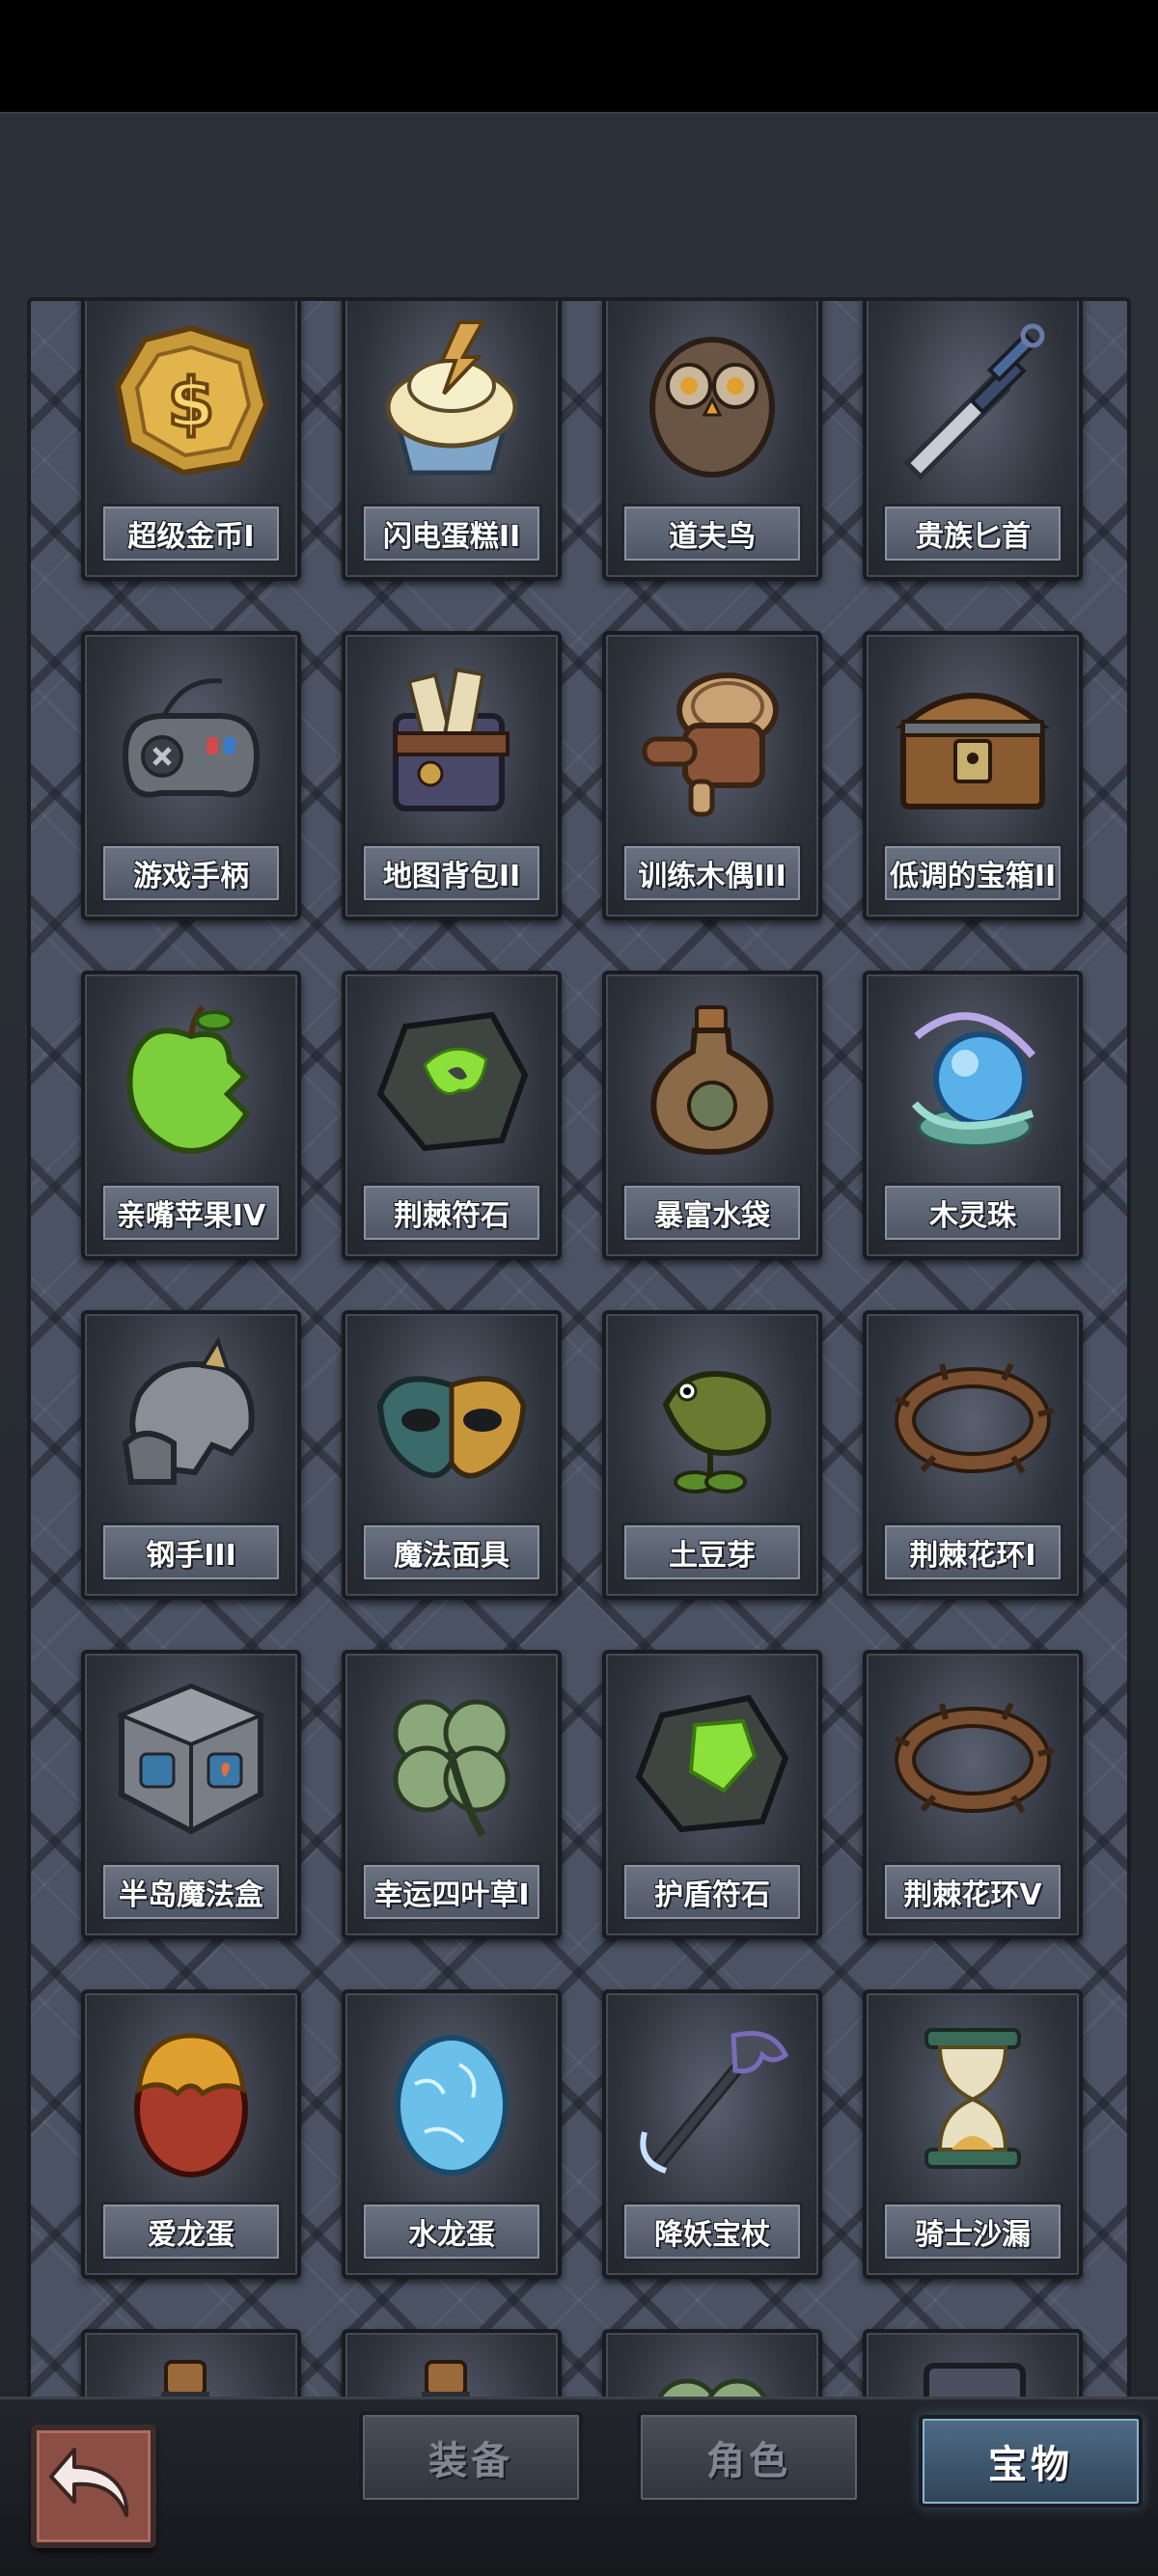 Image resolution: width=1158 pixels, height=2576 pixels. Describe the element at coordinates (1030, 2465) in the screenshot. I see `tab-label: 宝物` at that location.